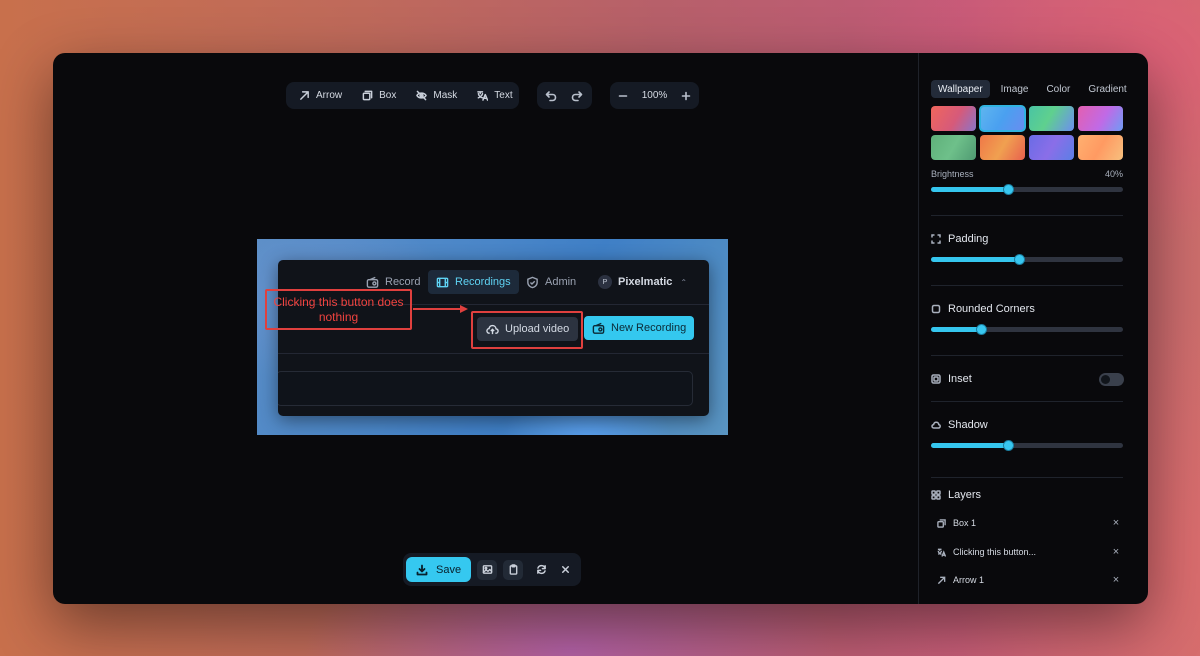 This screenshot has height=656, width=1200. I want to click on layers-section-title: Layers, so click(956, 495).